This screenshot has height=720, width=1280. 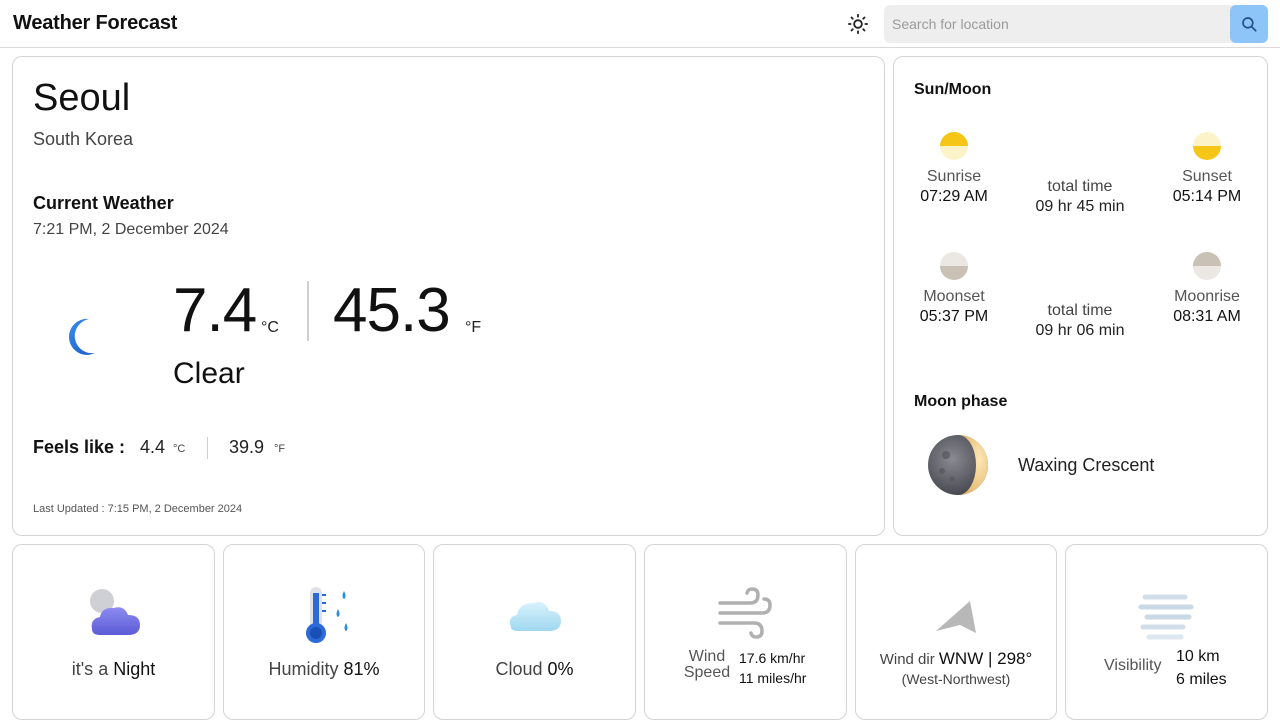 I want to click on moonrise-icon, so click(x=1207, y=266).